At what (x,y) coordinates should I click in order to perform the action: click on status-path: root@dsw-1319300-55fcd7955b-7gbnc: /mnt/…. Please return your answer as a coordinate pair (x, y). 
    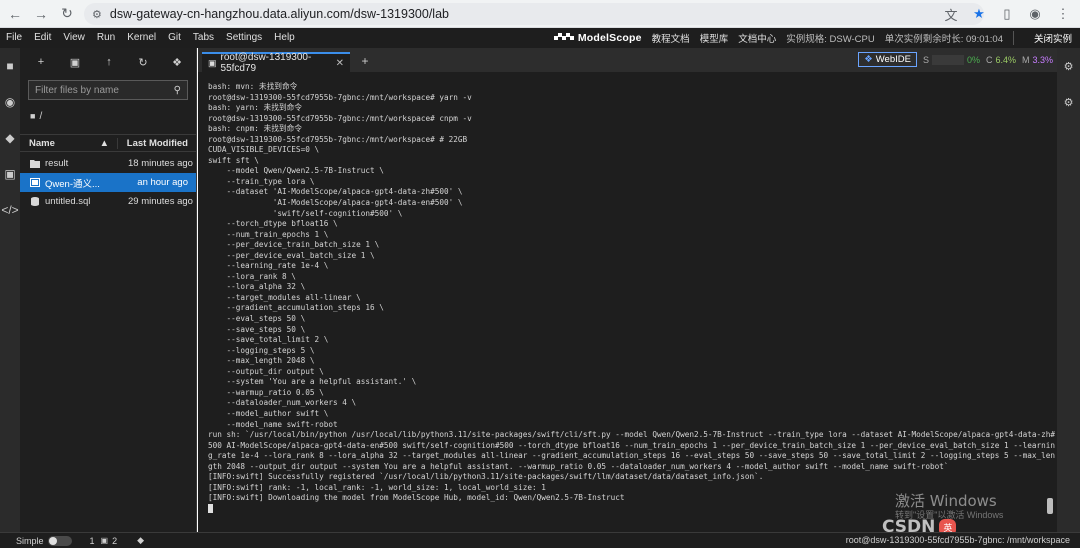
    Looking at the image, I should click on (957, 540).